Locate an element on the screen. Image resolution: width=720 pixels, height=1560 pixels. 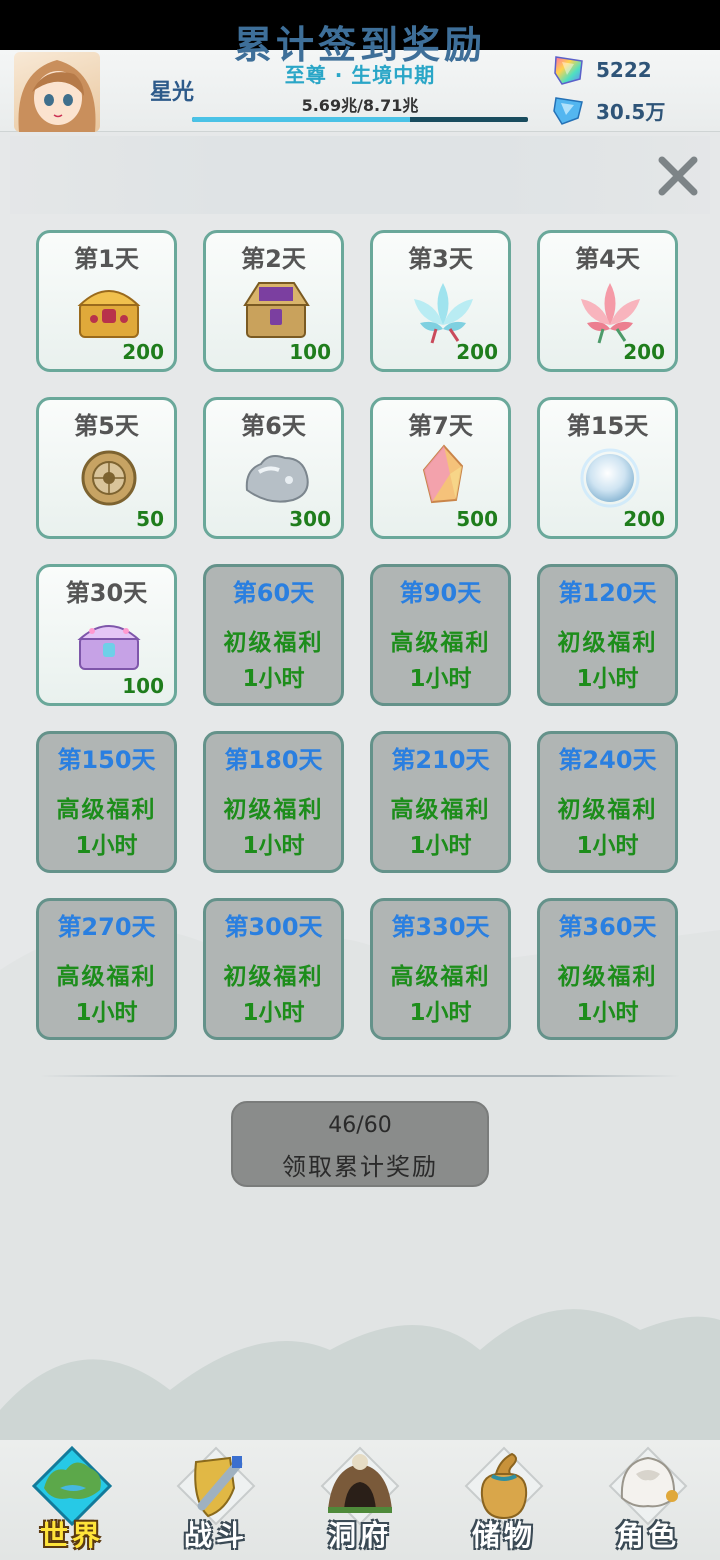
reward-cell-day90: 第90天 高级福利 1小时 is located at coordinates (440, 635).